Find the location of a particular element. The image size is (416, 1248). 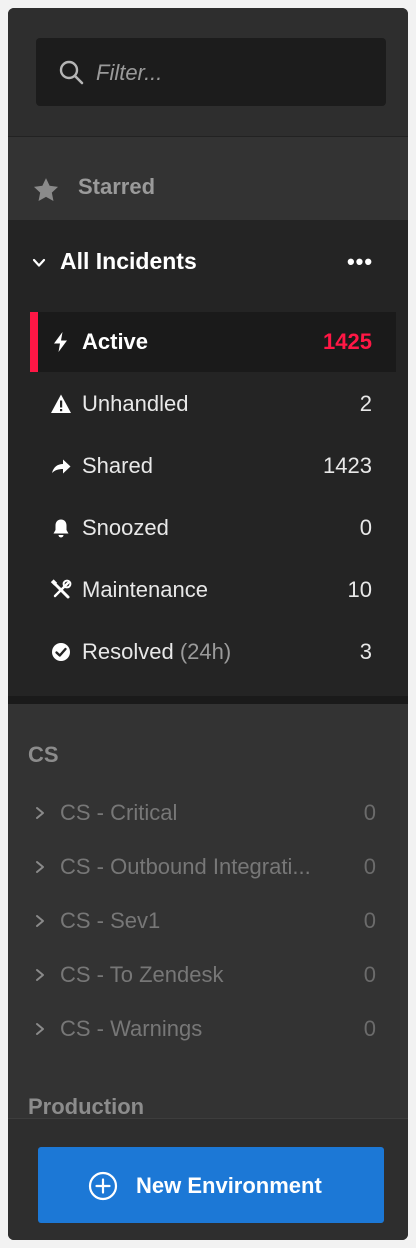

bolt-icon is located at coordinates (60, 342).